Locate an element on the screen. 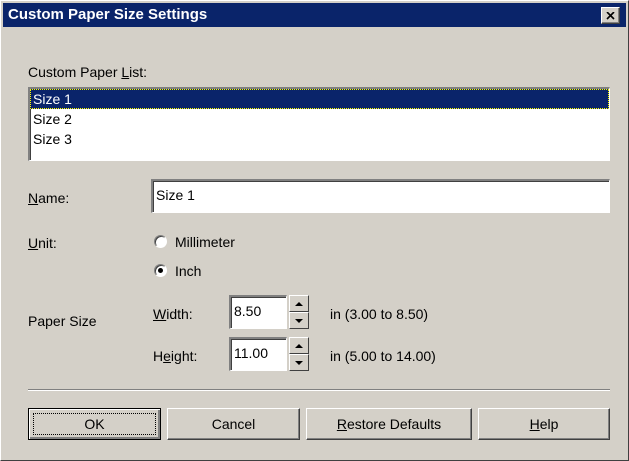 This screenshot has width=629, height=461. restore-defaults-button-label: Restore Defaults is located at coordinates (389, 424).